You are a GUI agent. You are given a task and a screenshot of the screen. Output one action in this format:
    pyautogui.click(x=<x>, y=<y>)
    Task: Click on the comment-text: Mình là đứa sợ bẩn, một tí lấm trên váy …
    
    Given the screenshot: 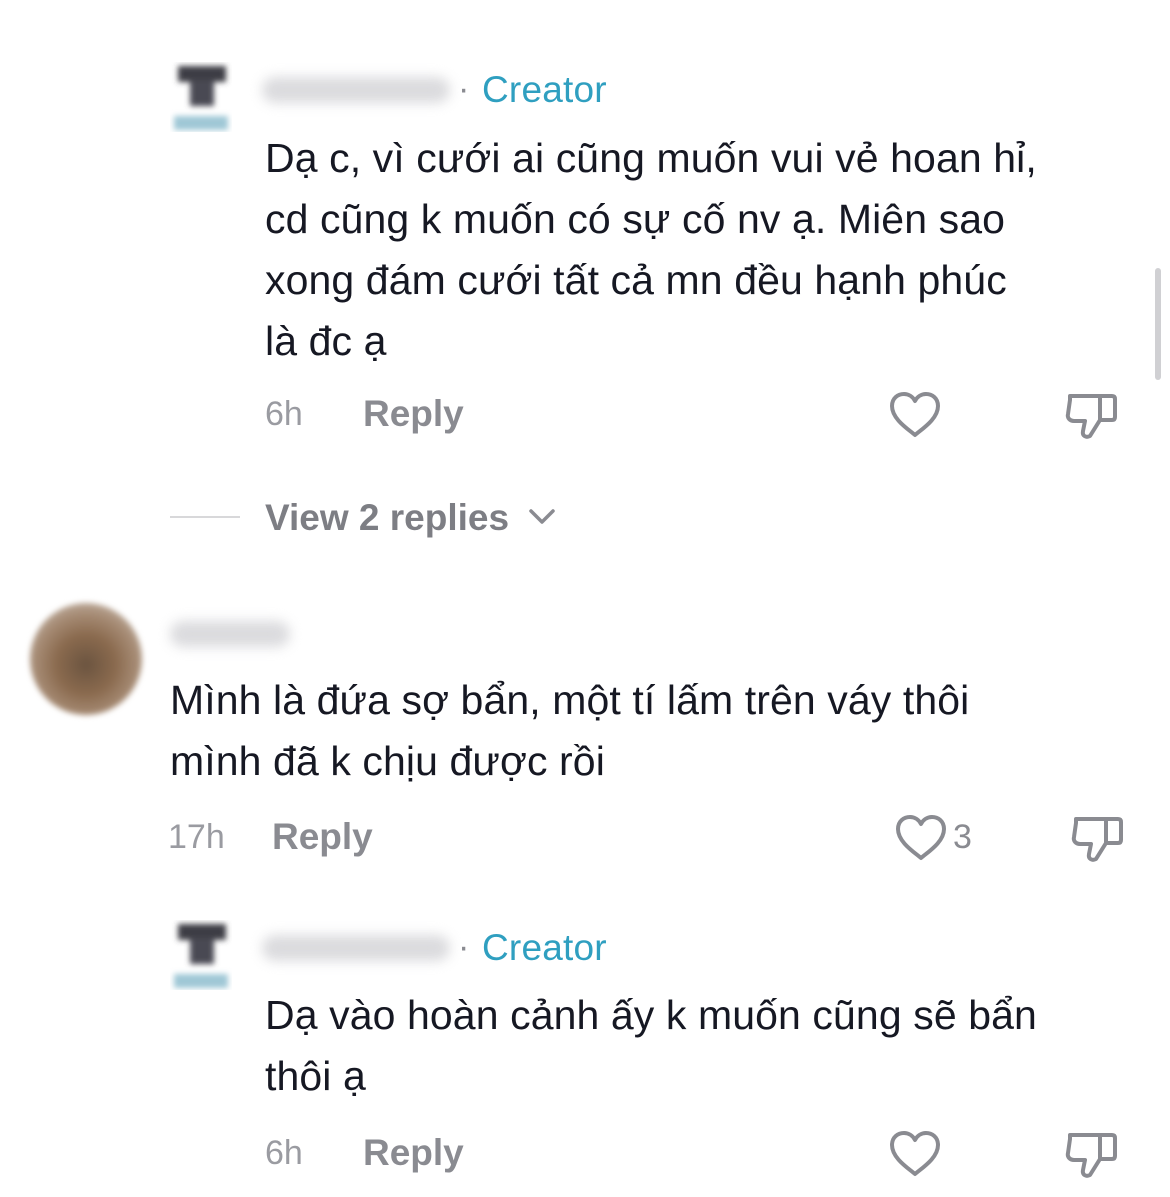 What is the action you would take?
    pyautogui.click(x=570, y=730)
    